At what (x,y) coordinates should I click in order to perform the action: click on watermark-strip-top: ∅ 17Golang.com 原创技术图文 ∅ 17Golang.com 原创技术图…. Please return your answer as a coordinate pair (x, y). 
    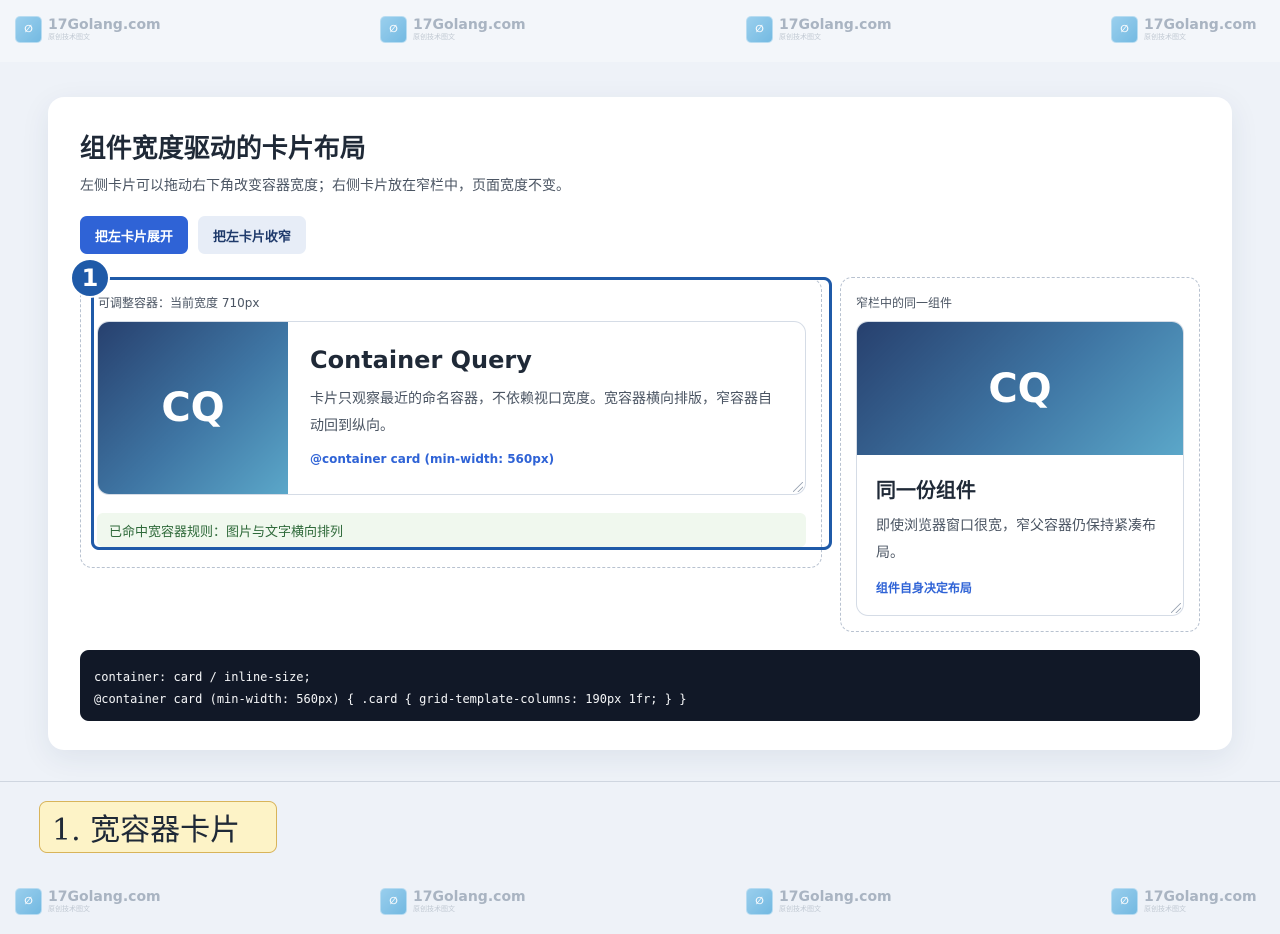
    Looking at the image, I should click on (640, 31).